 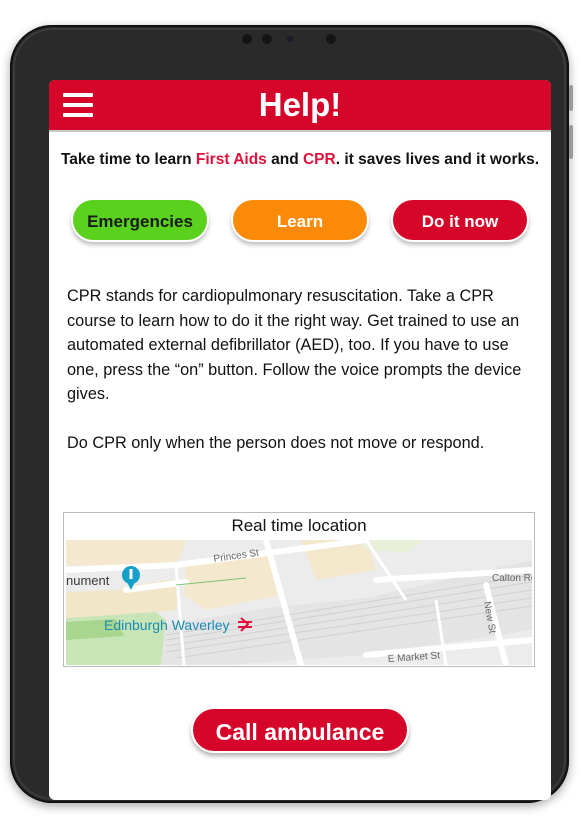 I want to click on page-title: Help!, so click(x=300, y=104).